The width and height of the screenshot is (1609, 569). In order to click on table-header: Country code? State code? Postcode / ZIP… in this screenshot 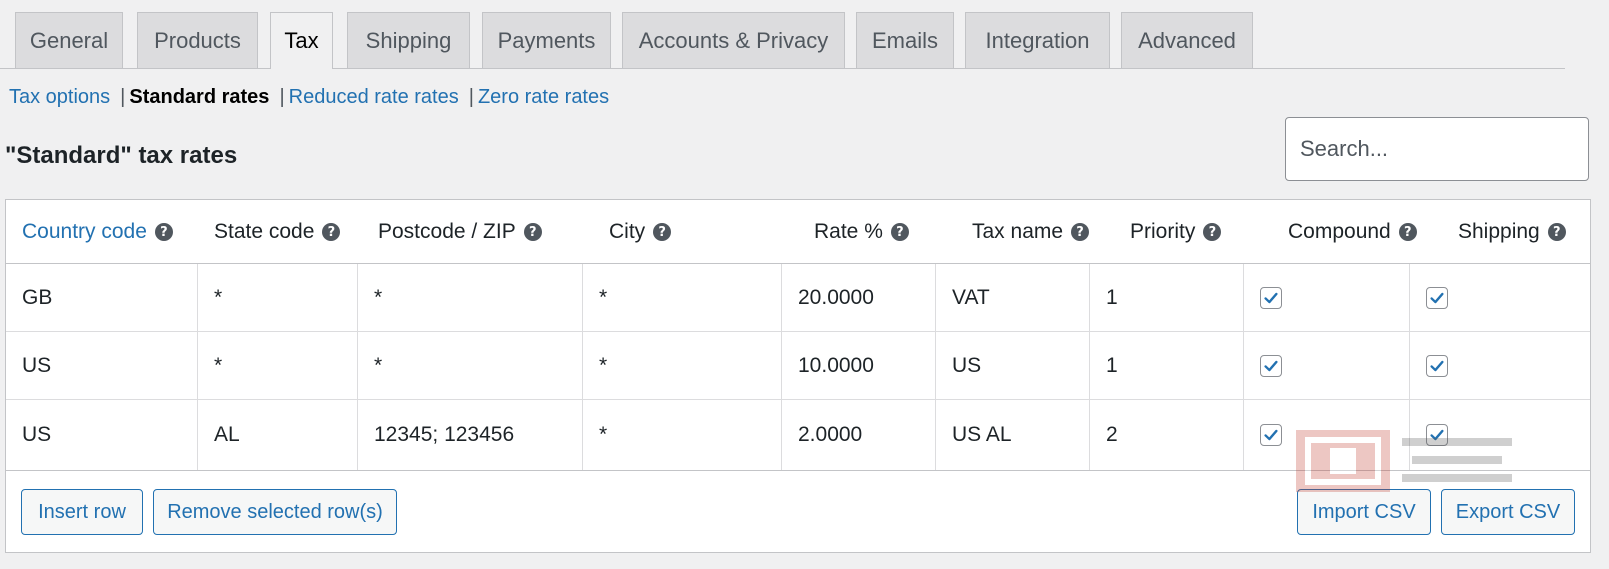, I will do `click(798, 232)`.